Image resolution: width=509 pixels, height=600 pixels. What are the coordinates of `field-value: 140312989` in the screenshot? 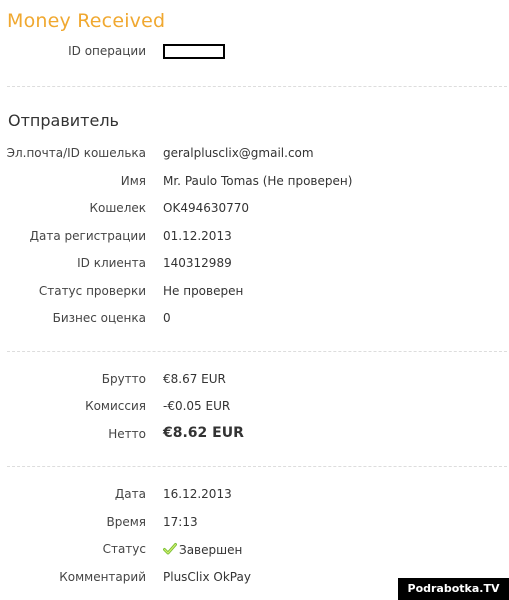 It's located at (197, 263).